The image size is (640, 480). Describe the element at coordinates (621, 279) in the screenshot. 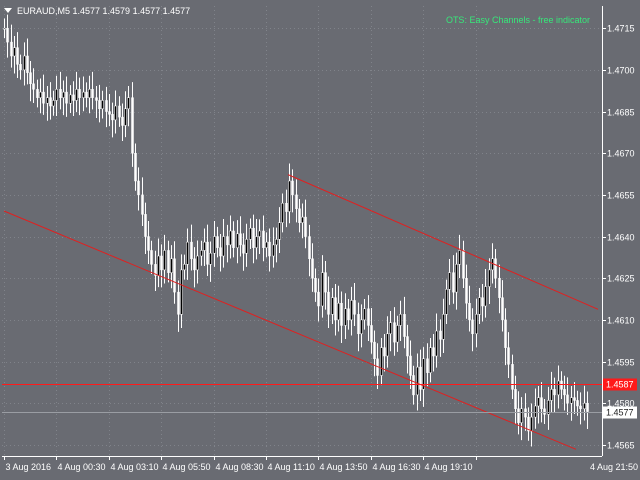

I see `price-tick-label: 1.4625` at that location.